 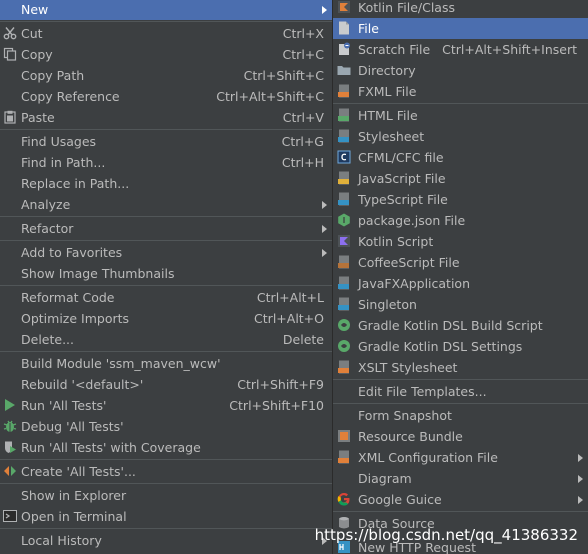 What do you see at coordinates (166, 204) in the screenshot?
I see `menu-item-analyze: Analyze` at bounding box center [166, 204].